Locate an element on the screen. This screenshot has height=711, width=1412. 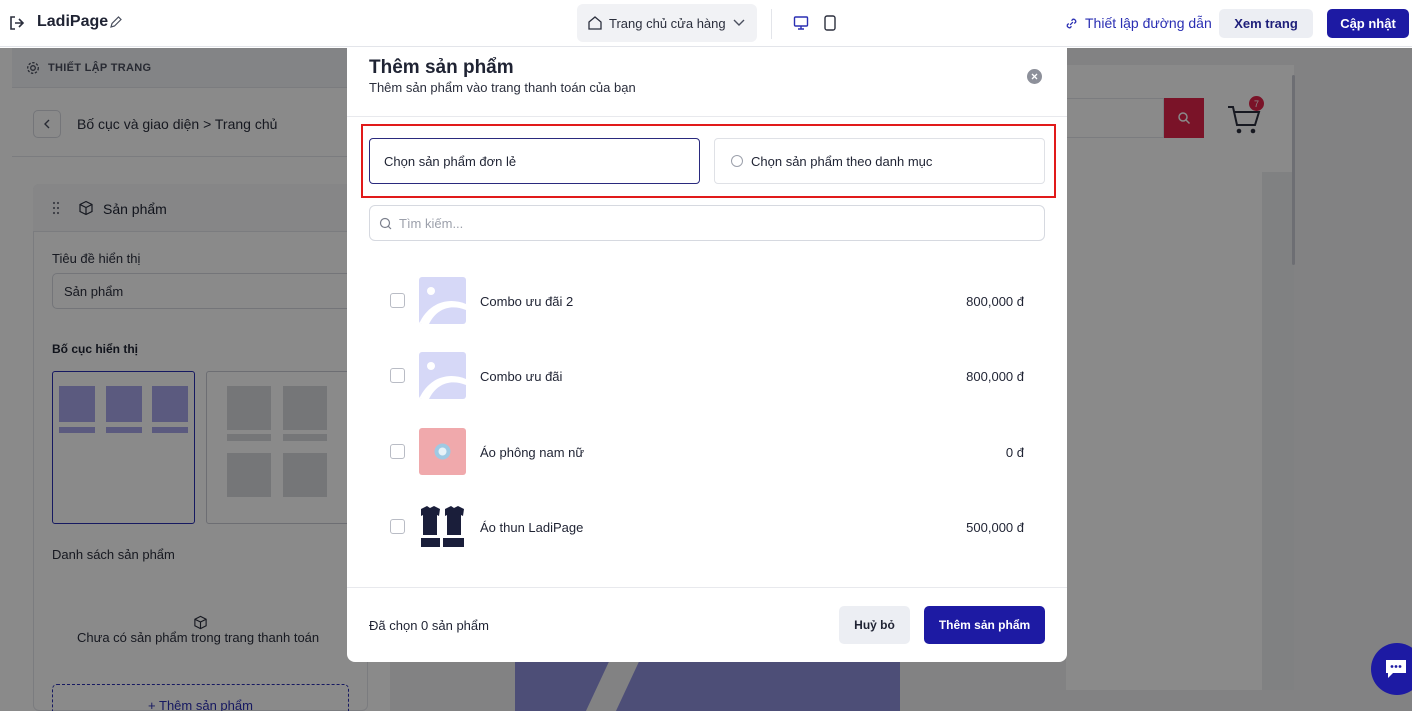
link-settings-label: Thiết lập đường dẫn is located at coordinates (1148, 23).